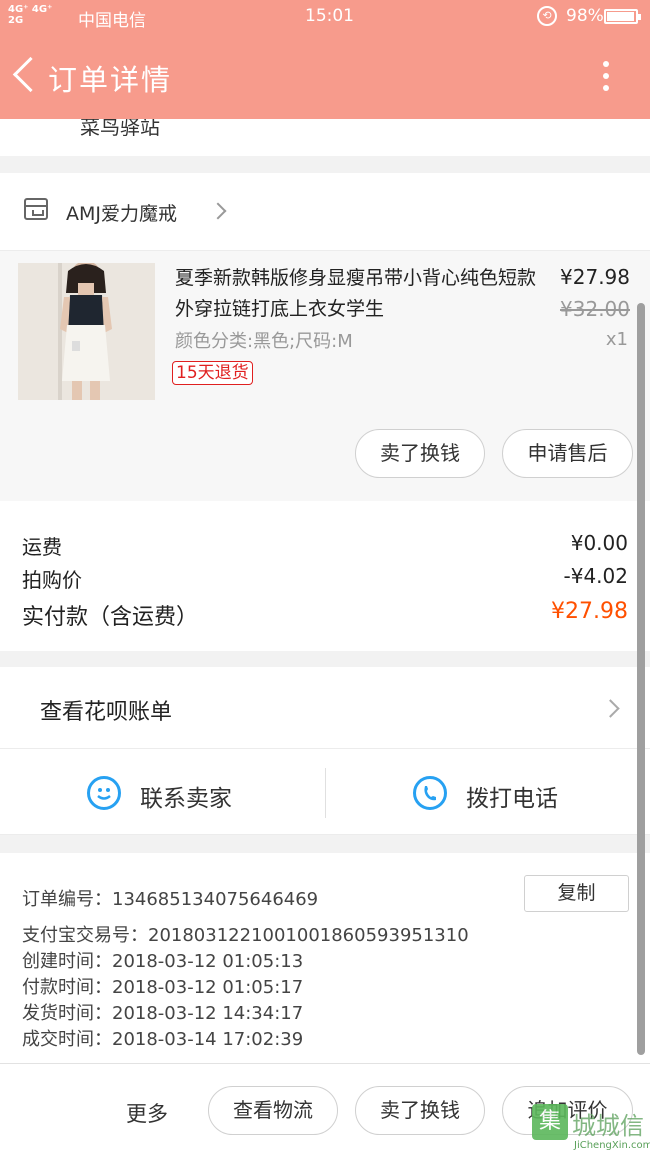  I want to click on shipped-time-row: 发货时间：2018-03-12 14:34:17, so click(163, 1013).